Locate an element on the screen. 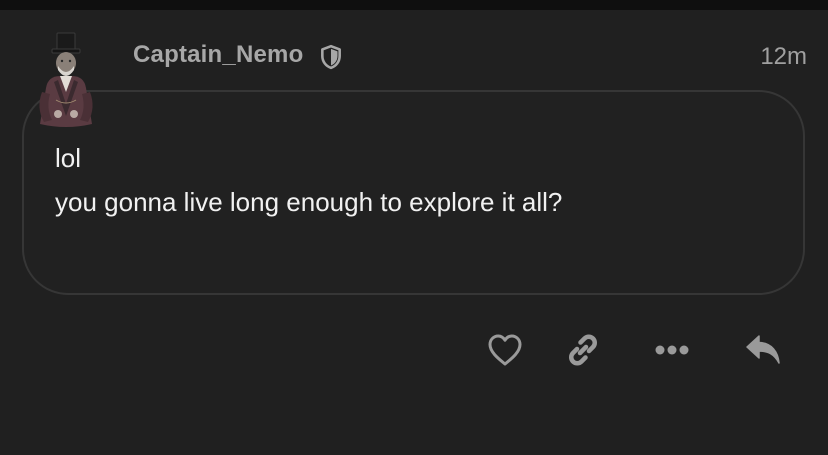 The height and width of the screenshot is (455, 828). link-icon is located at coordinates (583, 350).